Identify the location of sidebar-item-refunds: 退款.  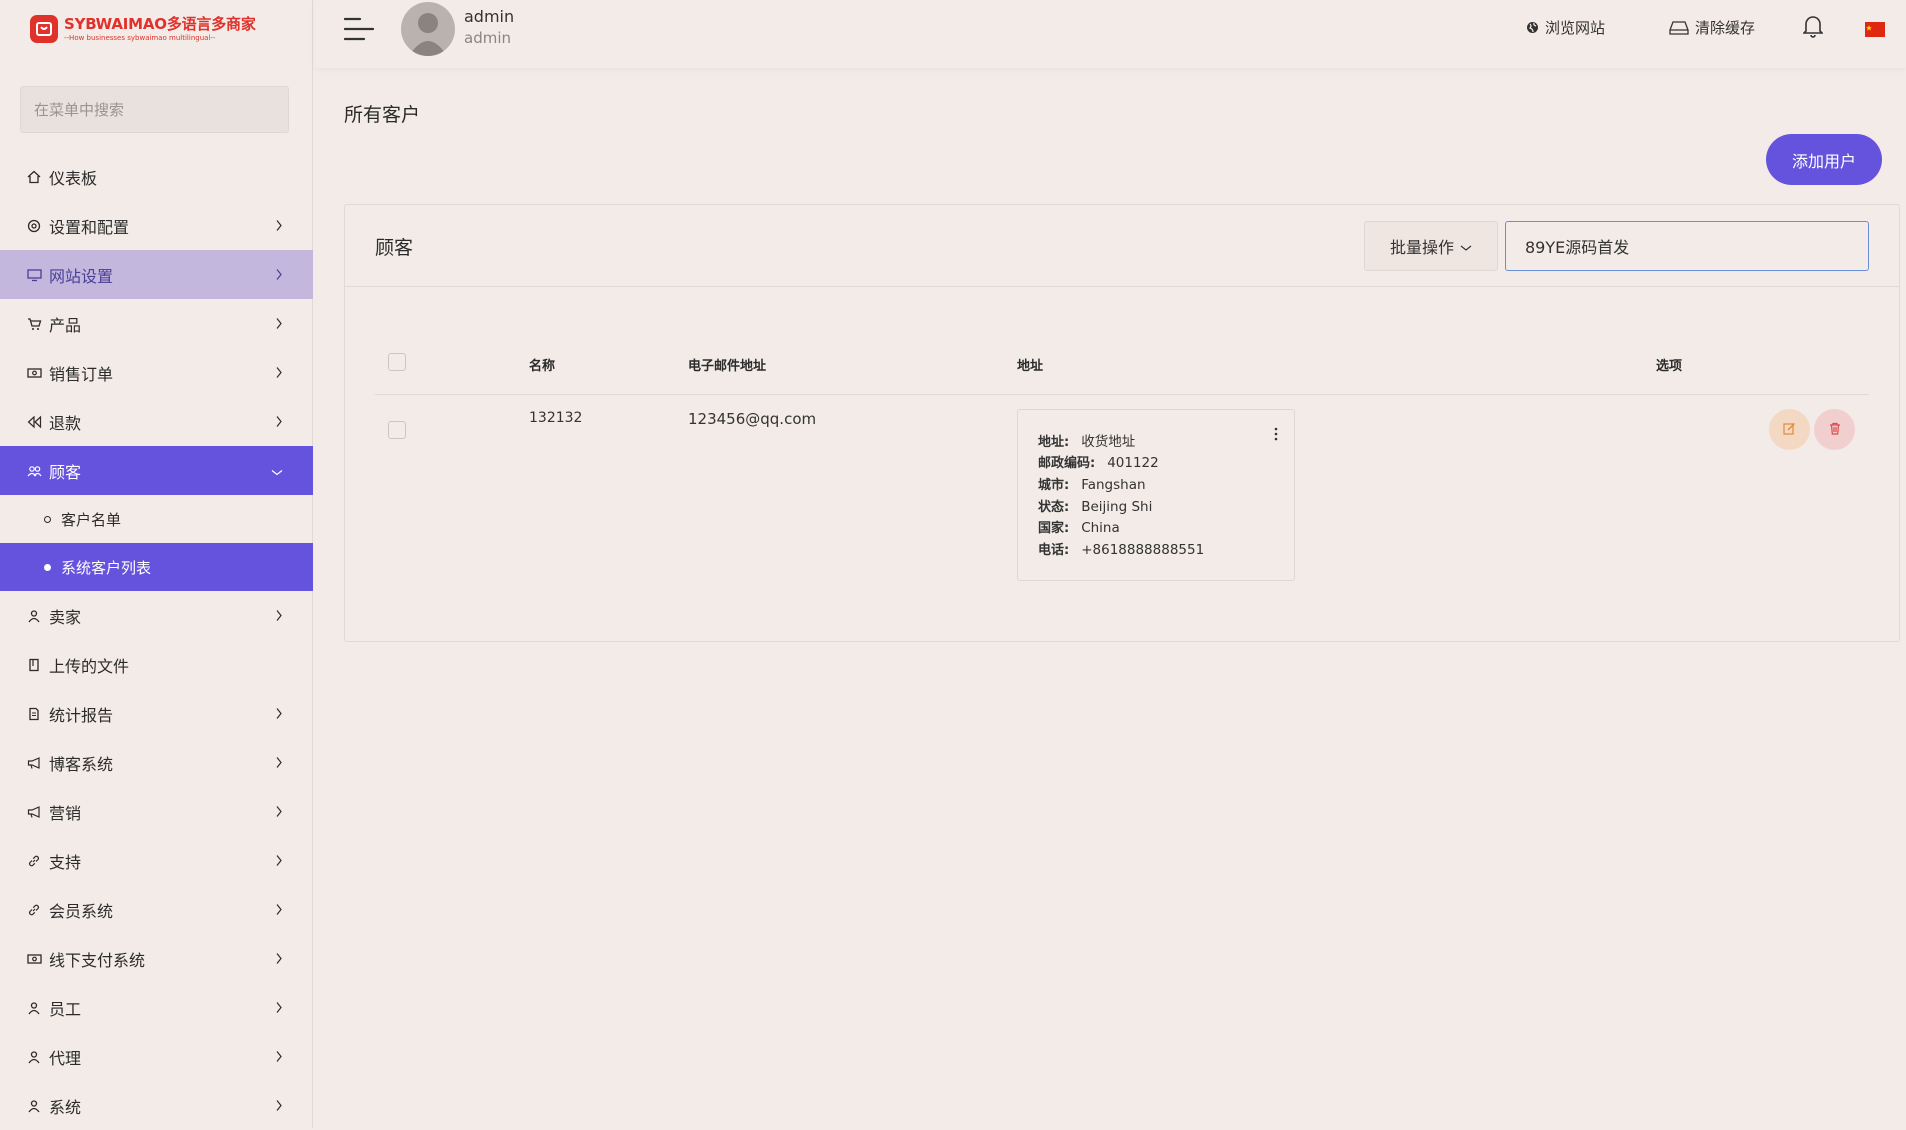
(156, 421).